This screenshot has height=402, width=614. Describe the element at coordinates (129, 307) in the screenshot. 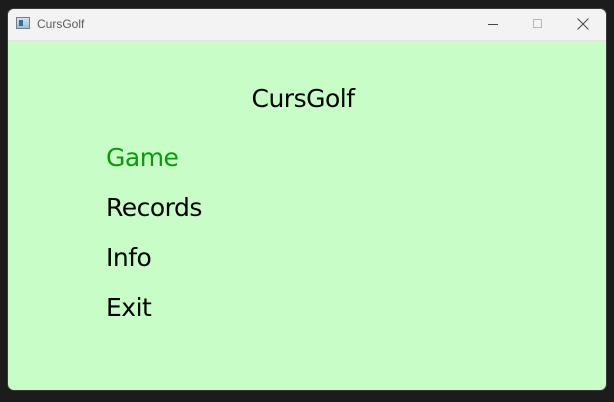

I see `menu-item-exit: Exit` at that location.